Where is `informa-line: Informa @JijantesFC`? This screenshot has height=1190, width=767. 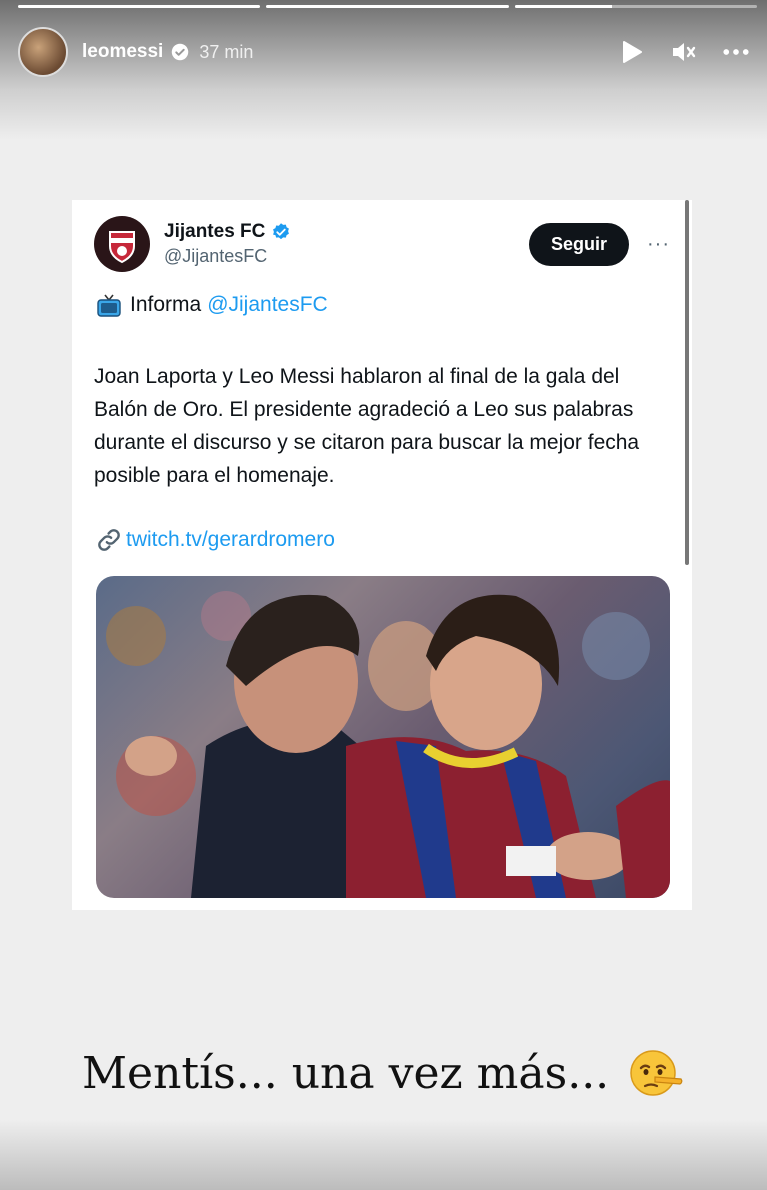 informa-line: Informa @JijantesFC is located at coordinates (212, 305).